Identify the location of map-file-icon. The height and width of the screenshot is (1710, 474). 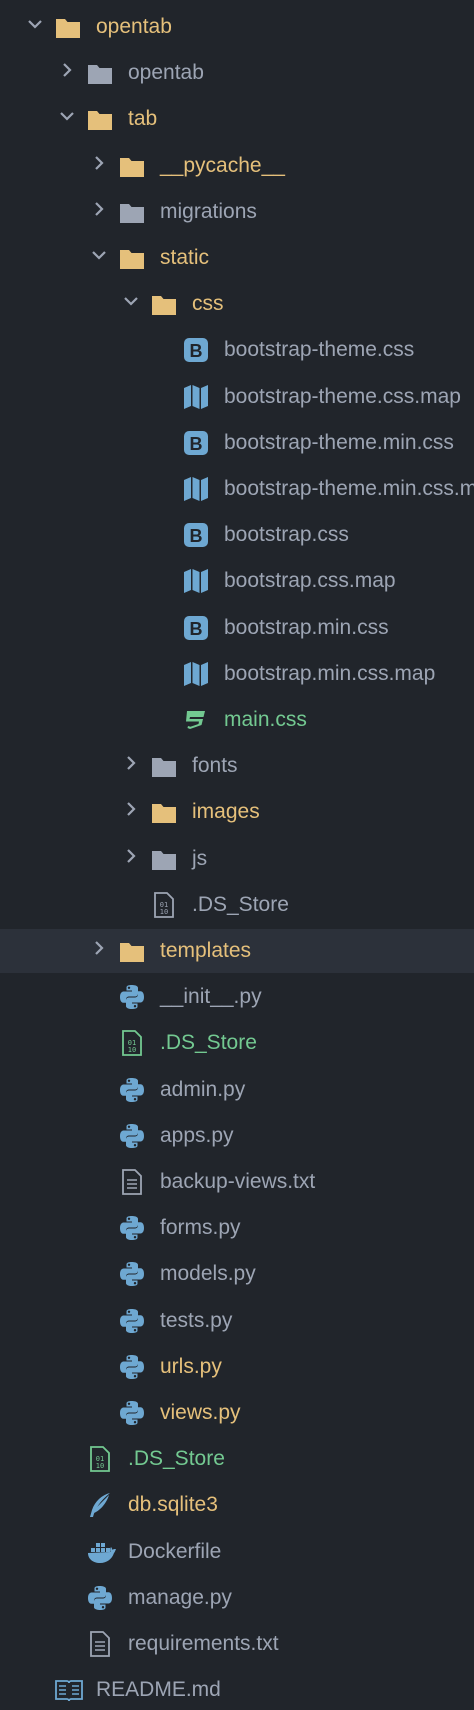
(196, 489).